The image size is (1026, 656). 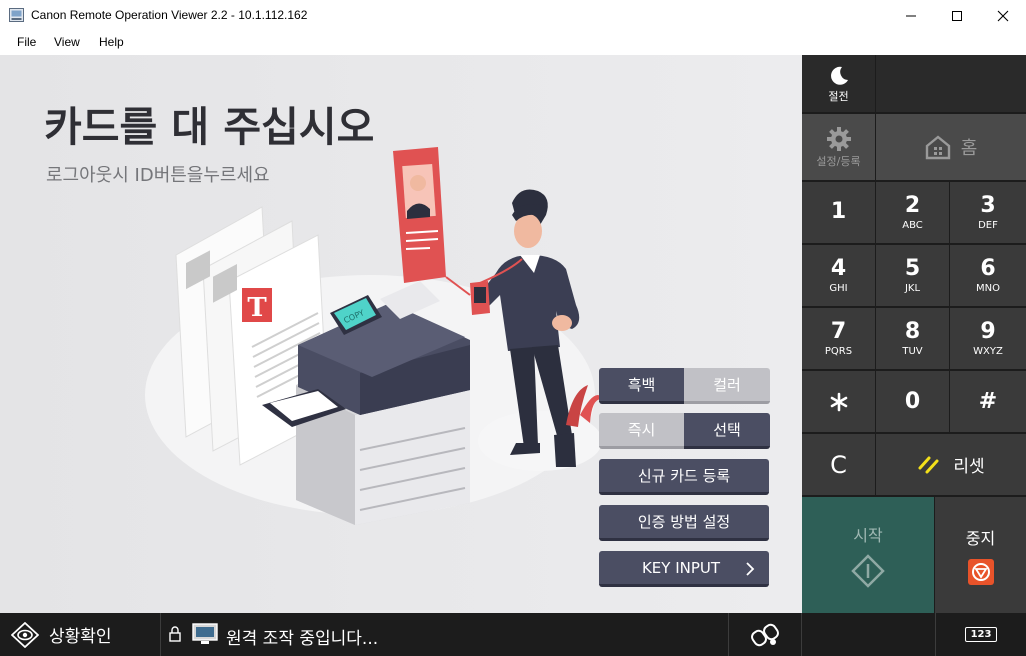 What do you see at coordinates (988, 268) in the screenshot?
I see `key-6-digit: 6` at bounding box center [988, 268].